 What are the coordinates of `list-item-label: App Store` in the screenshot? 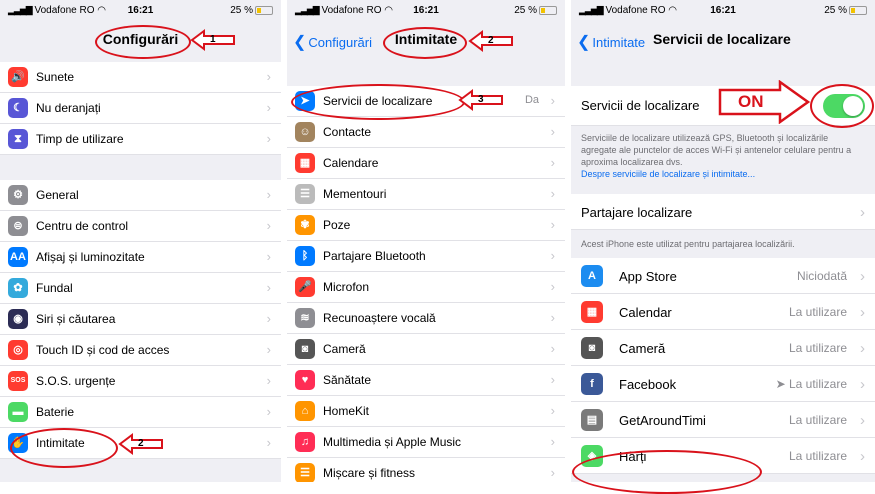 It's located at (648, 276).